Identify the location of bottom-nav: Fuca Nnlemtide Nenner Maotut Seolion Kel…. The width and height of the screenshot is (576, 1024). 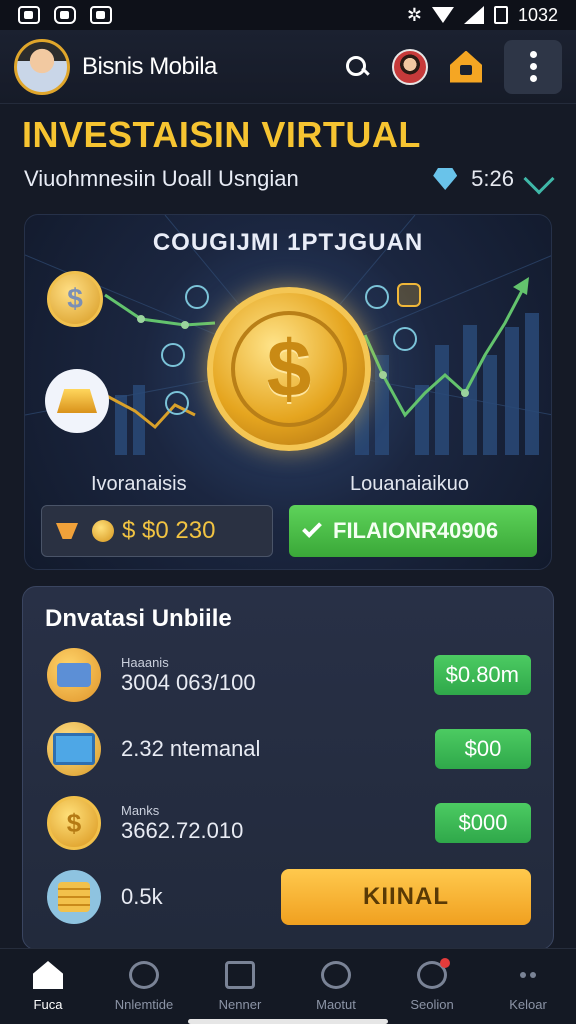
(288, 986).